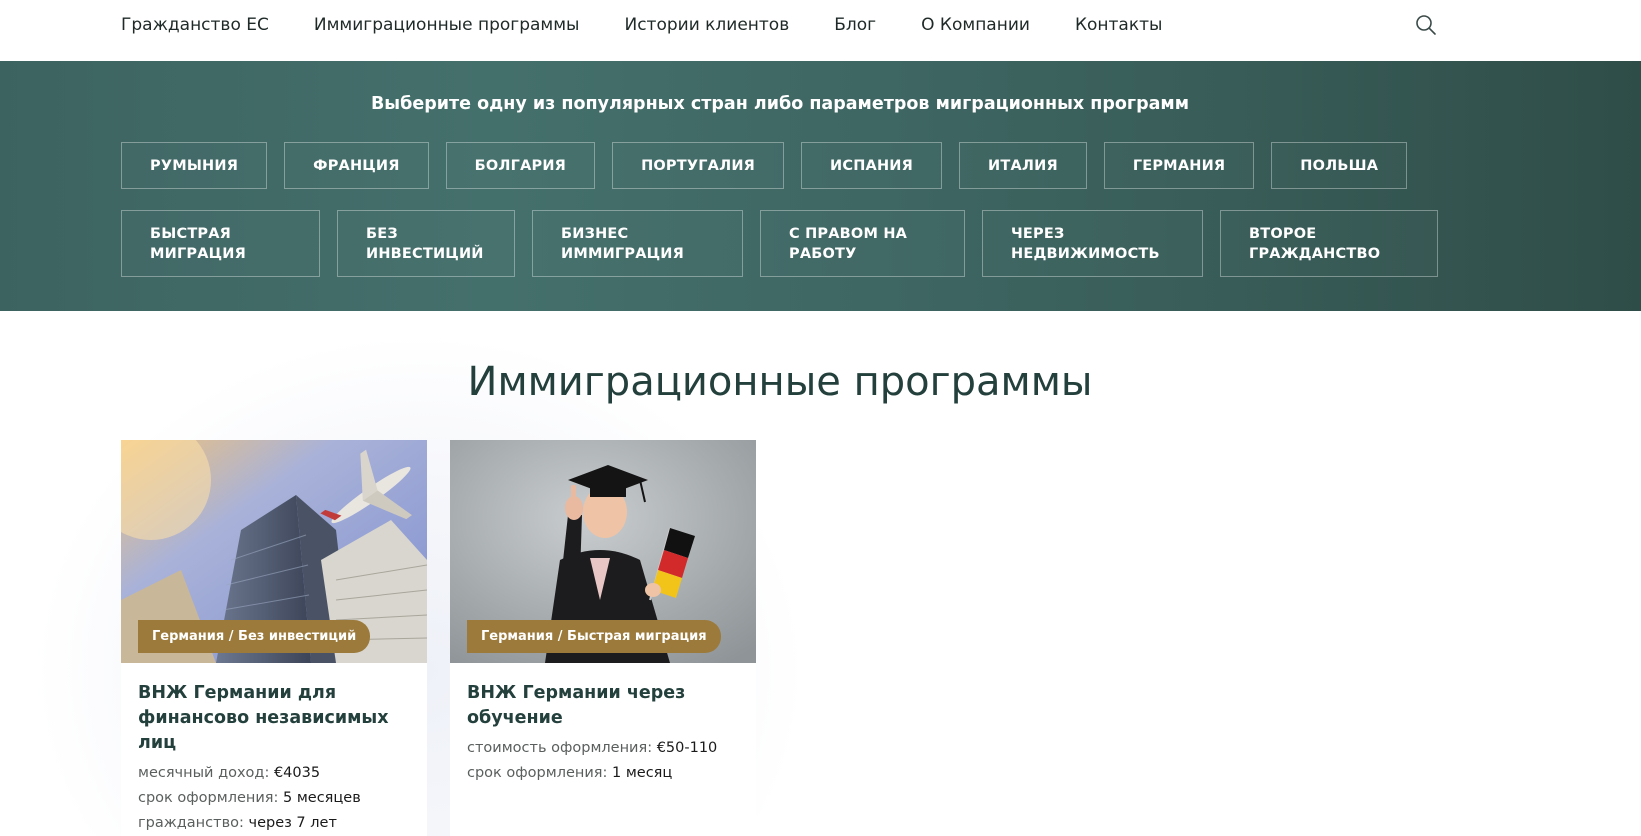  What do you see at coordinates (1315, 243) in the screenshot?
I see `chip-text: ВТОРОЕ ГРАЖДАНСТВО` at bounding box center [1315, 243].